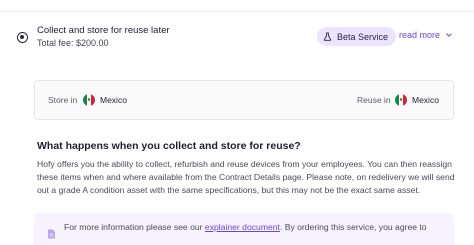 The width and height of the screenshot is (474, 245). I want to click on explainer-document-link: explainer document, so click(242, 227).